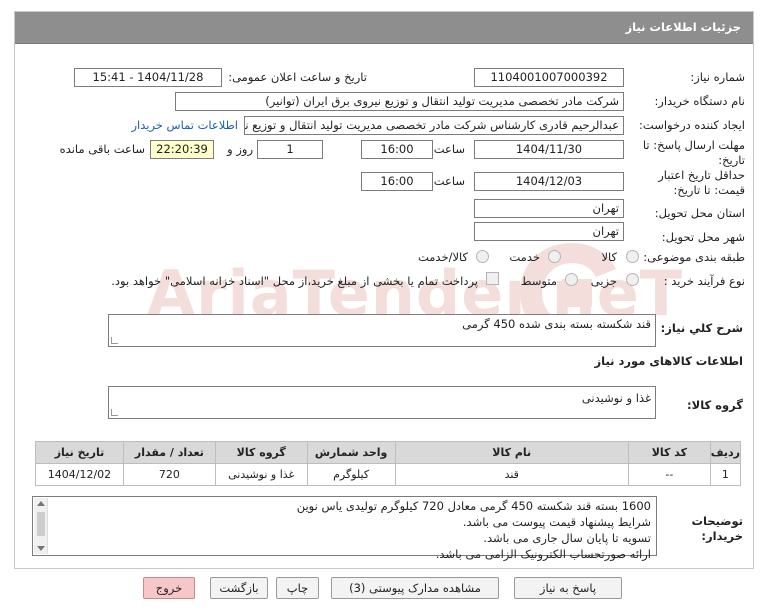 The height and width of the screenshot is (614, 761). What do you see at coordinates (449, 149) in the screenshot?
I see `deadline-time-label: ساعت` at bounding box center [449, 149].